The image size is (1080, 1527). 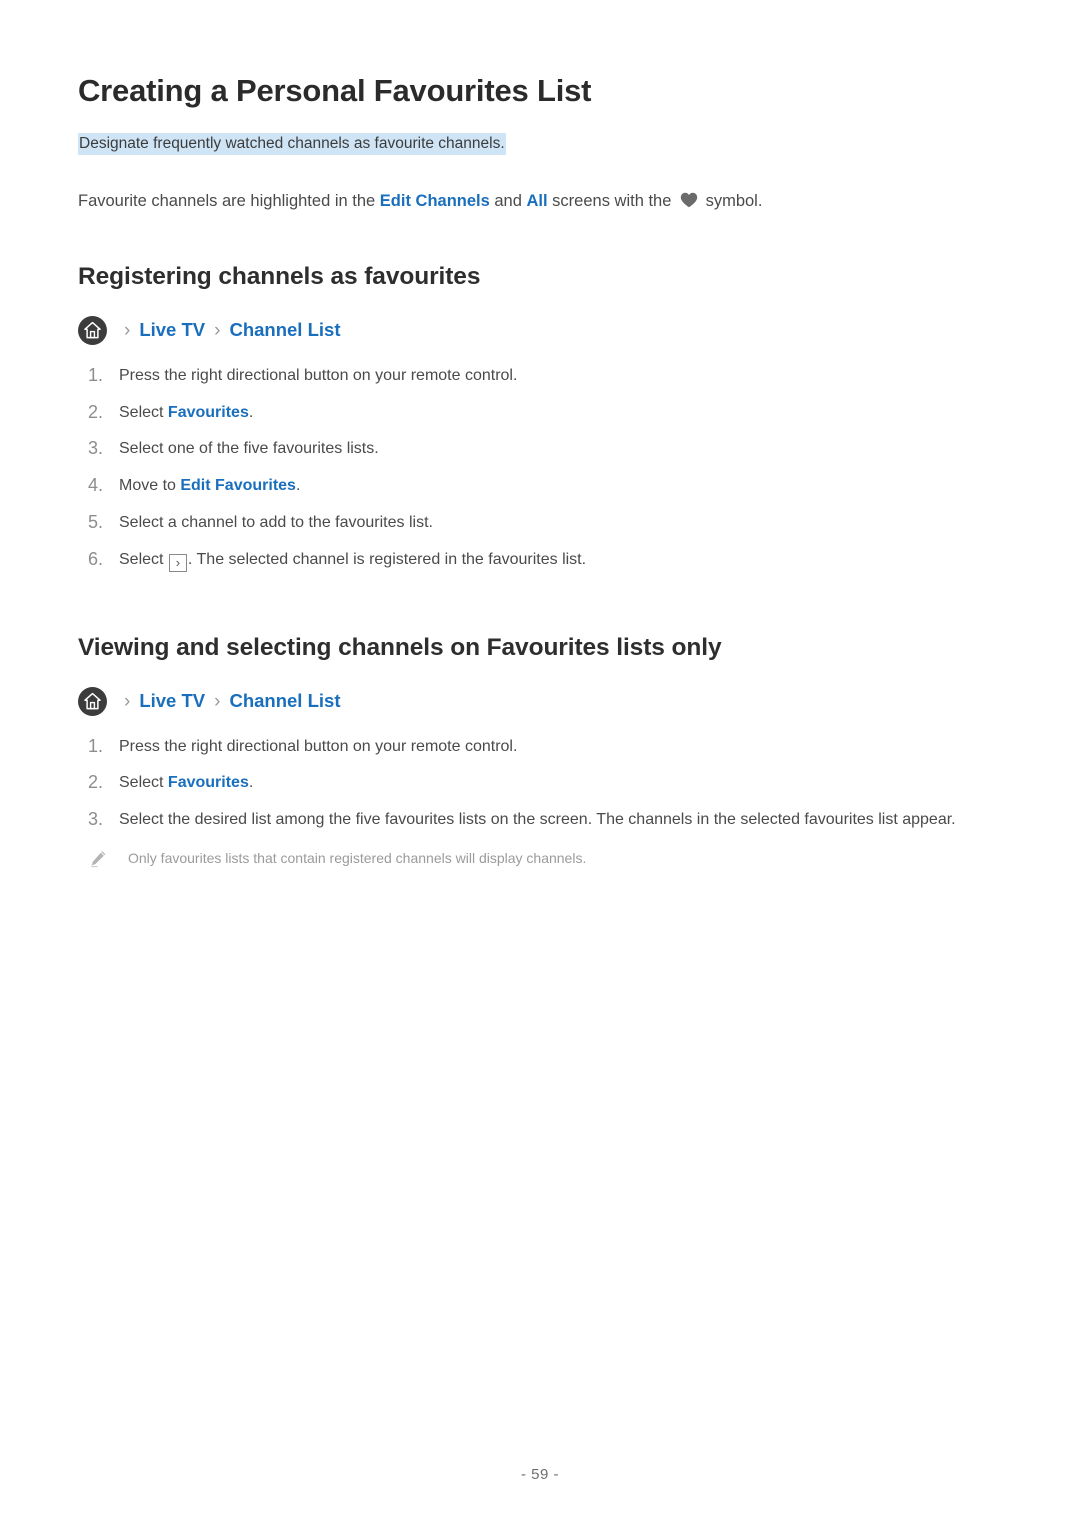 What do you see at coordinates (96, 521) in the screenshot?
I see `step-number: 5.` at bounding box center [96, 521].